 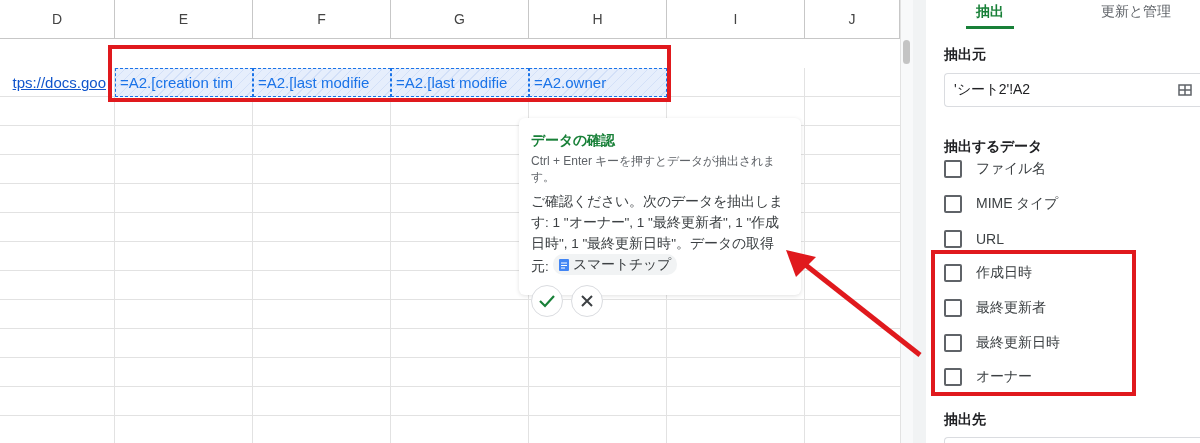 I want to click on cancel-button, so click(x=587, y=300).